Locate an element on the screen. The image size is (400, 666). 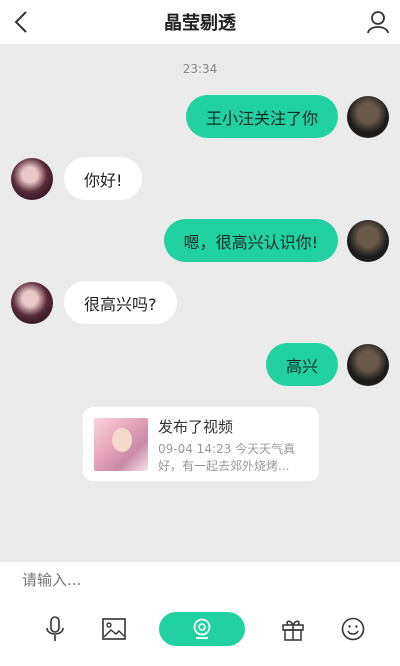
message-row-sent: 嗯，很高兴认识你! is located at coordinates (200, 241).